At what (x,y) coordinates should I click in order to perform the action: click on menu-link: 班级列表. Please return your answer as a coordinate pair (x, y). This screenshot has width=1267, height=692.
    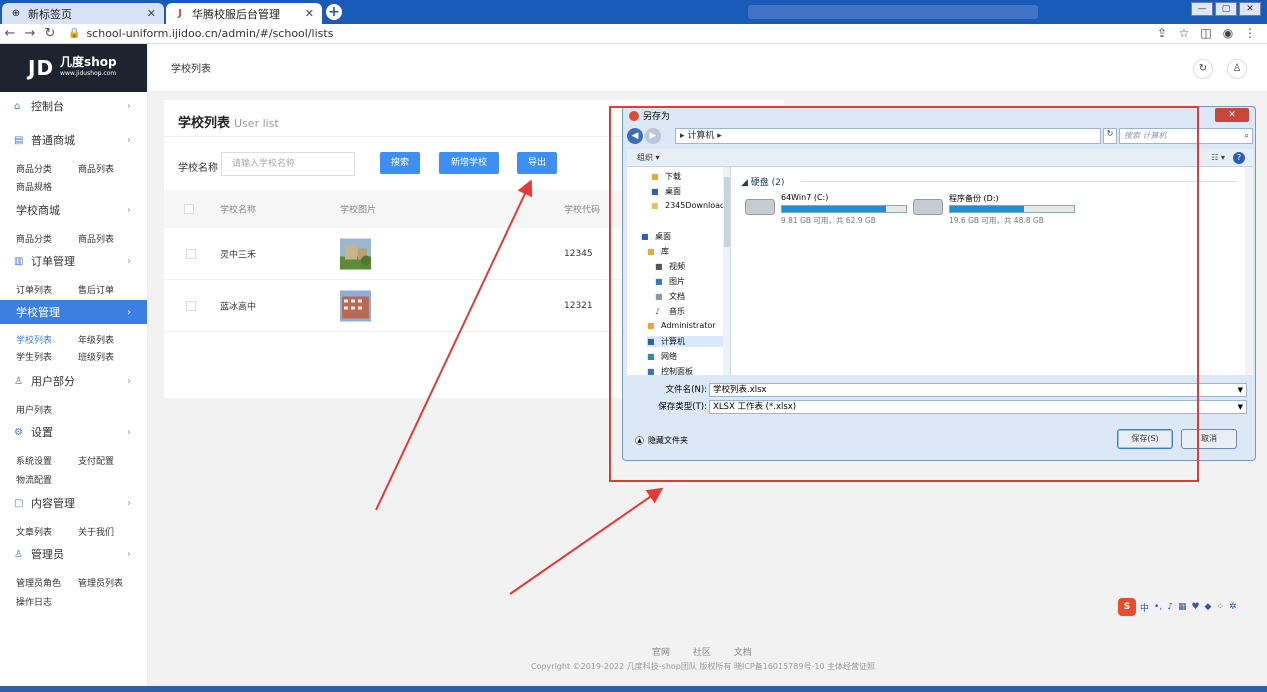
    Looking at the image, I should click on (109, 356).